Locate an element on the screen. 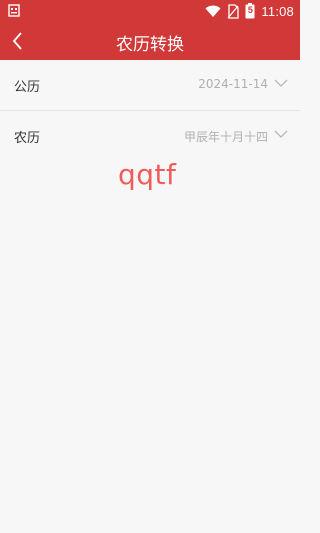 The image size is (320, 533). solar-date-label: 公历 is located at coordinates (27, 87).